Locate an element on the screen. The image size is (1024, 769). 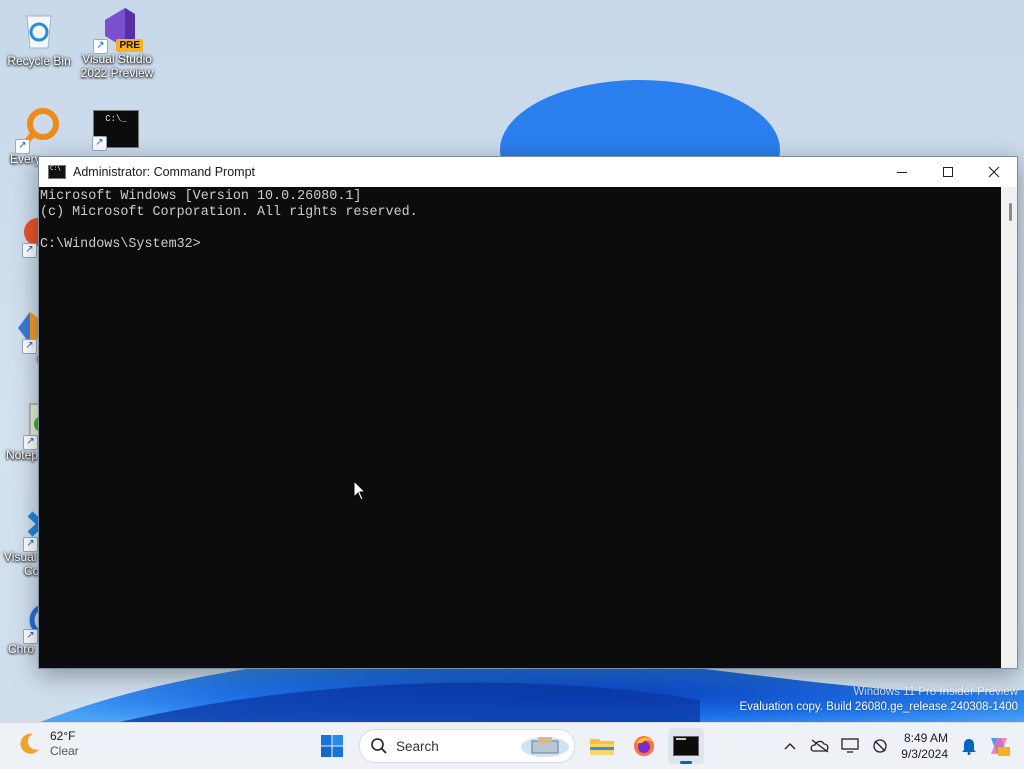
maximize-button is located at coordinates (948, 172).